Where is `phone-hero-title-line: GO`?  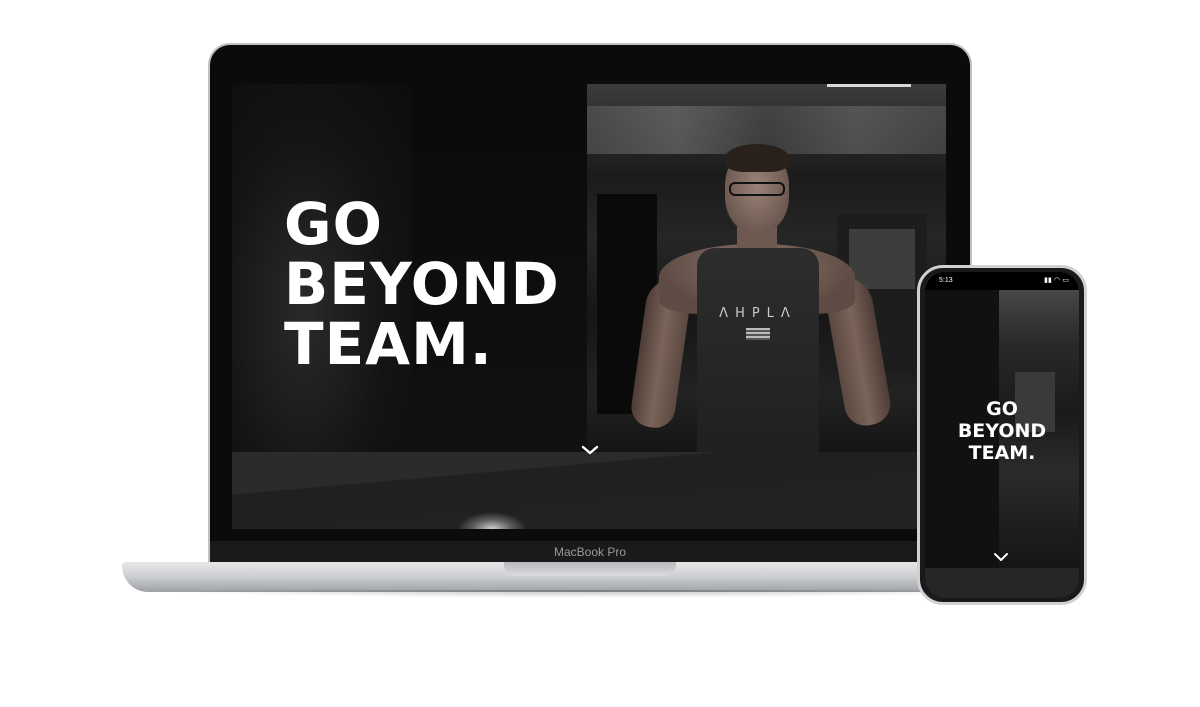
phone-hero-title-line: GO is located at coordinates (1002, 409).